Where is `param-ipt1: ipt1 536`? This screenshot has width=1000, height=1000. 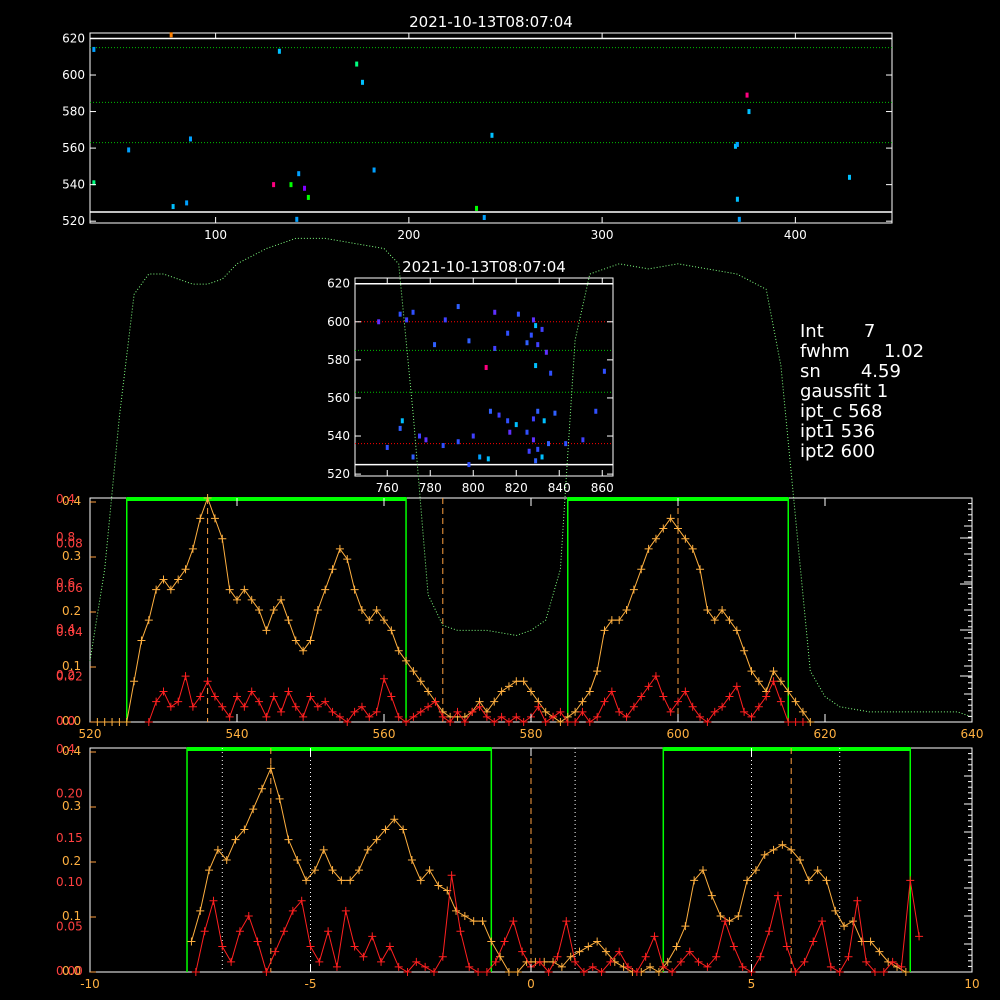 param-ipt1: ipt1 536 is located at coordinates (838, 431).